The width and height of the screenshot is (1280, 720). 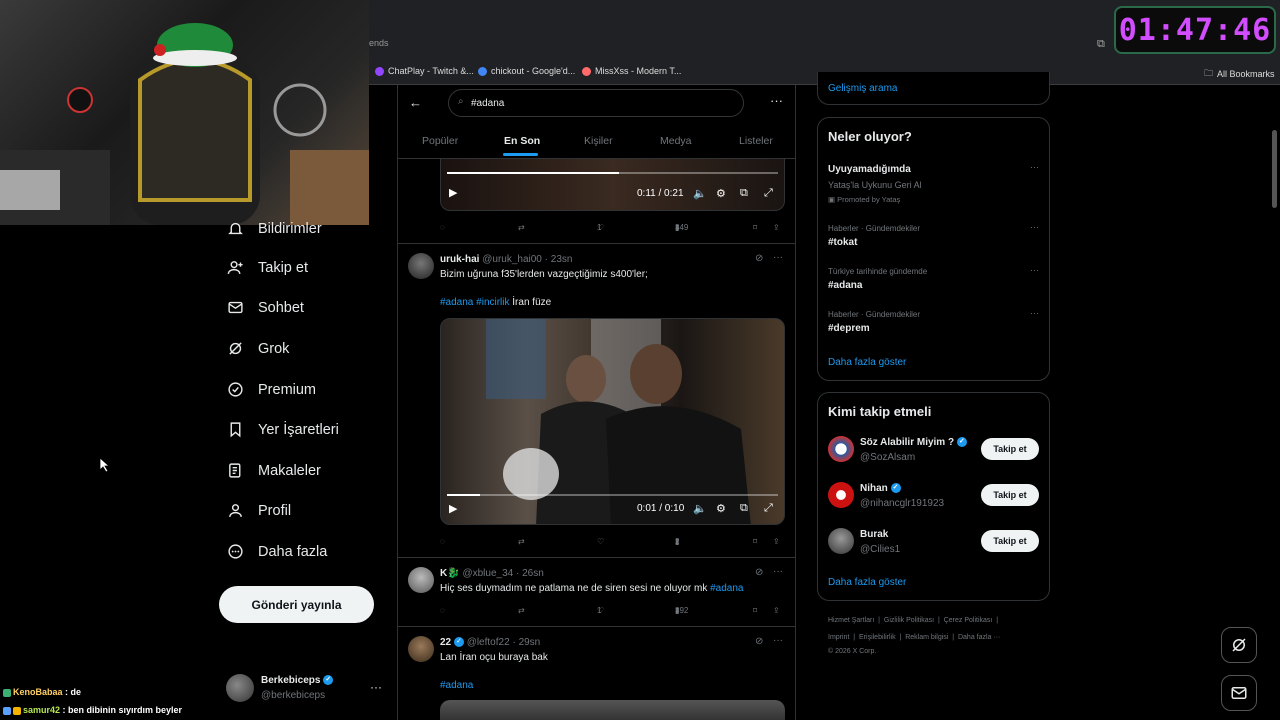 What do you see at coordinates (277, 551) in the screenshot?
I see `nav-more: Daha fazla` at bounding box center [277, 551].